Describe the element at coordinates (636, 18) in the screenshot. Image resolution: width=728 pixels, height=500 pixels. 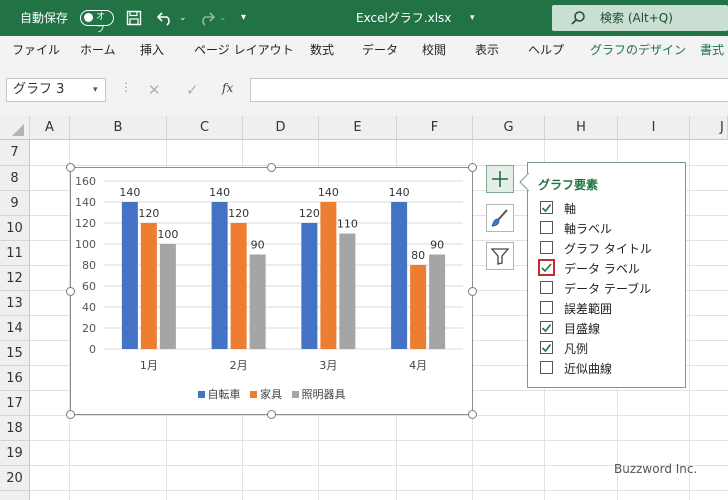
I see `search-placeholder: 検索 (Alt+Q)` at that location.